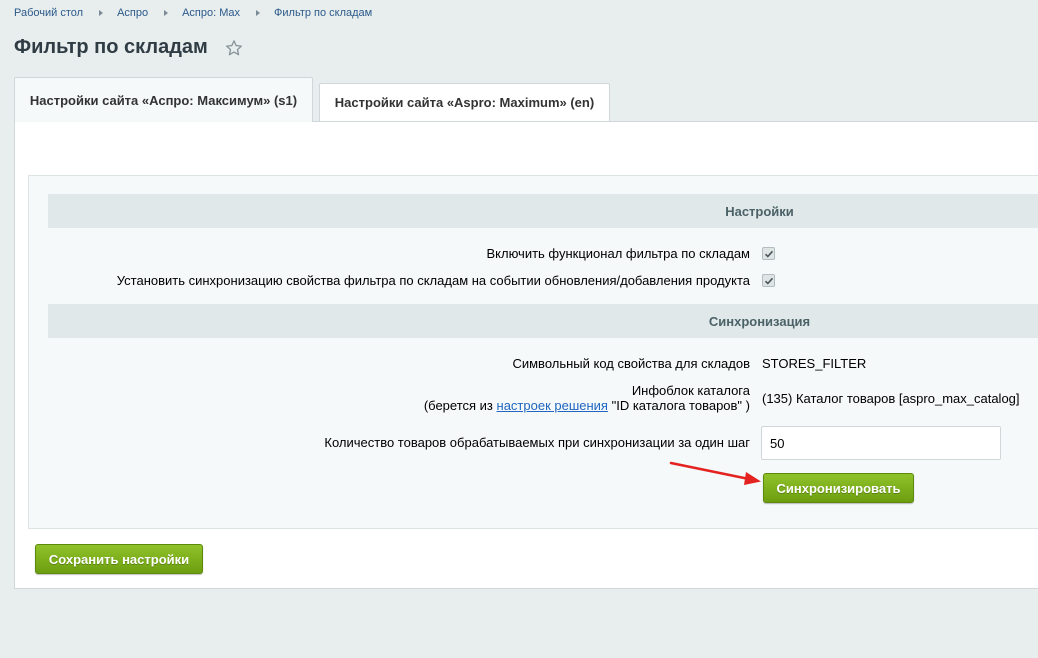 This screenshot has height=658, width=1038. I want to click on iblock-hint-suffix: "ID каталога товаров" ), so click(680, 405).